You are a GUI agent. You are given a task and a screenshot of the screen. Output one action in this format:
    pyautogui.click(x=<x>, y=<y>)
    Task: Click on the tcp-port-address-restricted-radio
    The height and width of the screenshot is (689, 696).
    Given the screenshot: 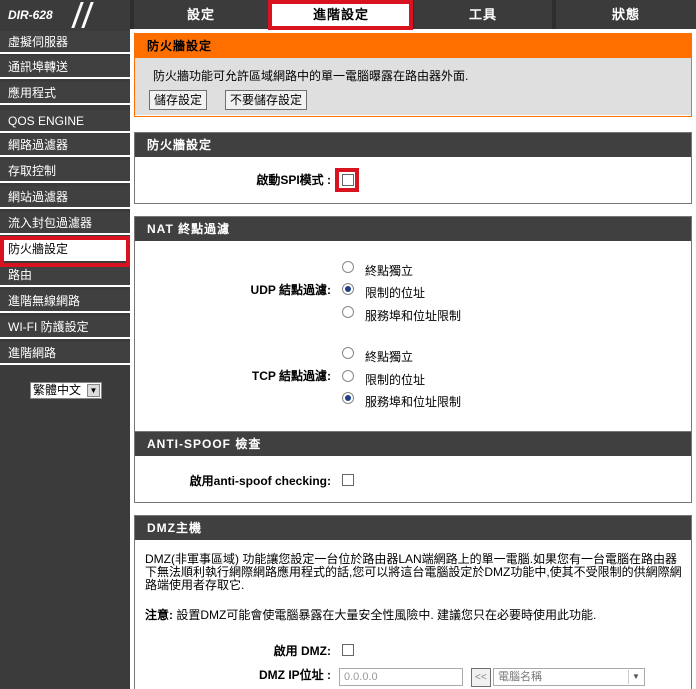 What is the action you would take?
    pyautogui.click(x=348, y=398)
    